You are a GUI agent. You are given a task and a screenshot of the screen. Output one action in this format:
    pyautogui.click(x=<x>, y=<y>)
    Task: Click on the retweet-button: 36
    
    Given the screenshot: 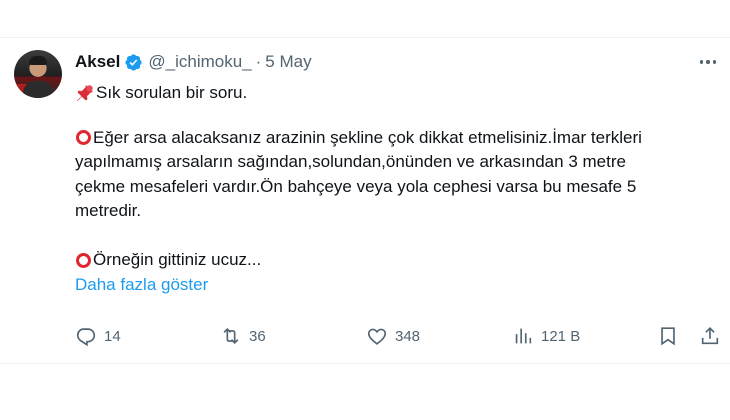 What is the action you would take?
    pyautogui.click(x=243, y=336)
    